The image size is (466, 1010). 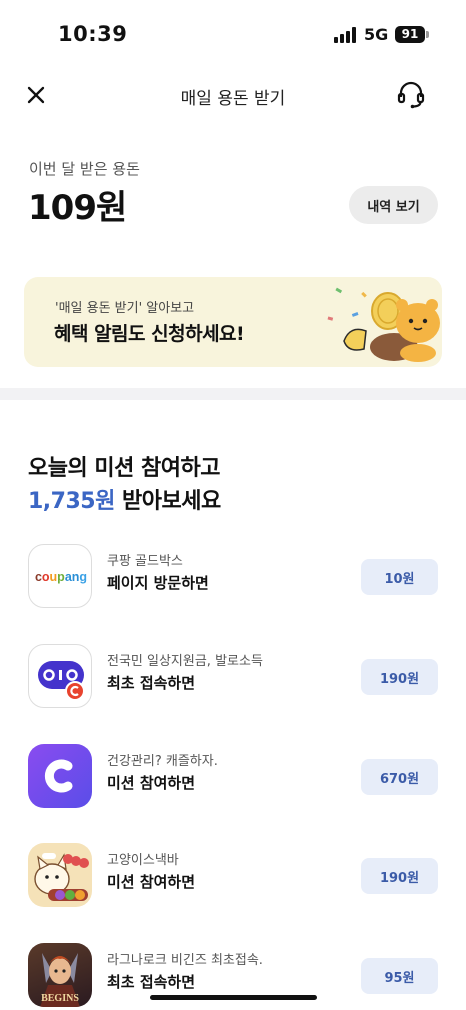 I want to click on coupang-app-icon: coupang, so click(x=60, y=576).